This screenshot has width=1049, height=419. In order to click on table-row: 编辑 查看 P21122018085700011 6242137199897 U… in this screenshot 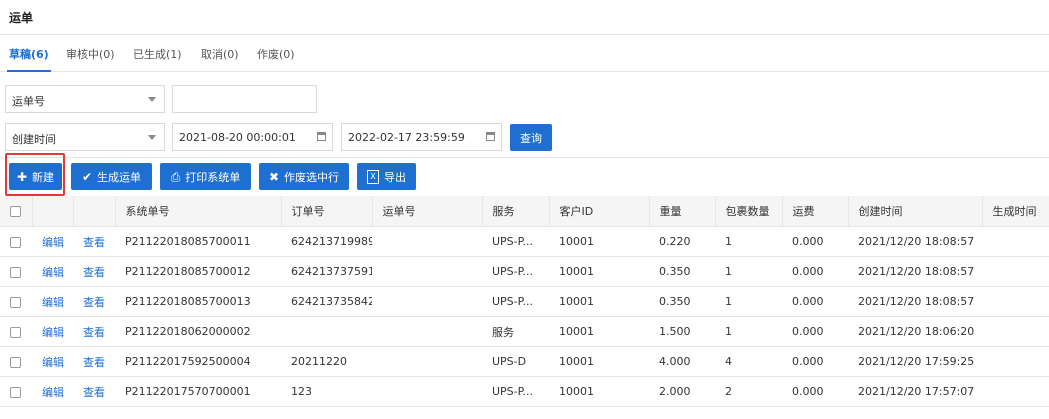, I will do `click(524, 241)`.